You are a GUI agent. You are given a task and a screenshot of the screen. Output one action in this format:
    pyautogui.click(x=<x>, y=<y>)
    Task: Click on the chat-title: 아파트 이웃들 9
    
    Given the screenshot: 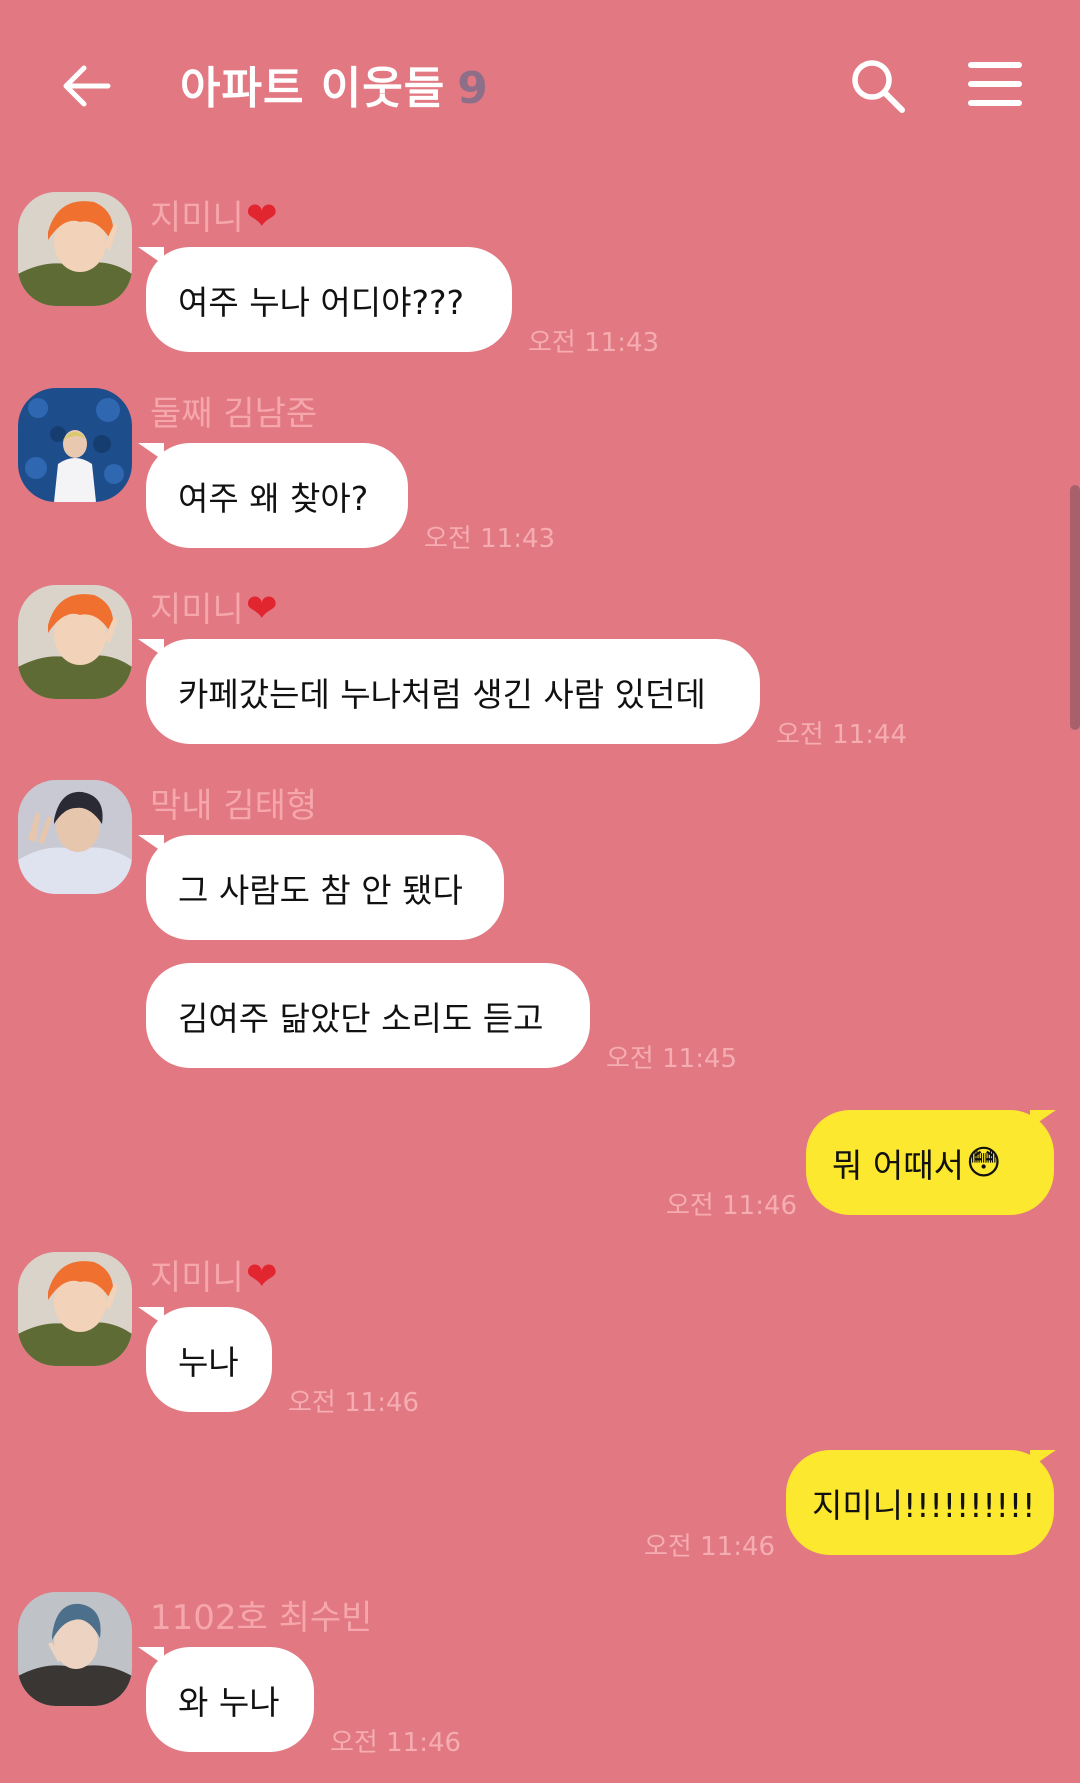 What is the action you would take?
    pyautogui.click(x=334, y=84)
    